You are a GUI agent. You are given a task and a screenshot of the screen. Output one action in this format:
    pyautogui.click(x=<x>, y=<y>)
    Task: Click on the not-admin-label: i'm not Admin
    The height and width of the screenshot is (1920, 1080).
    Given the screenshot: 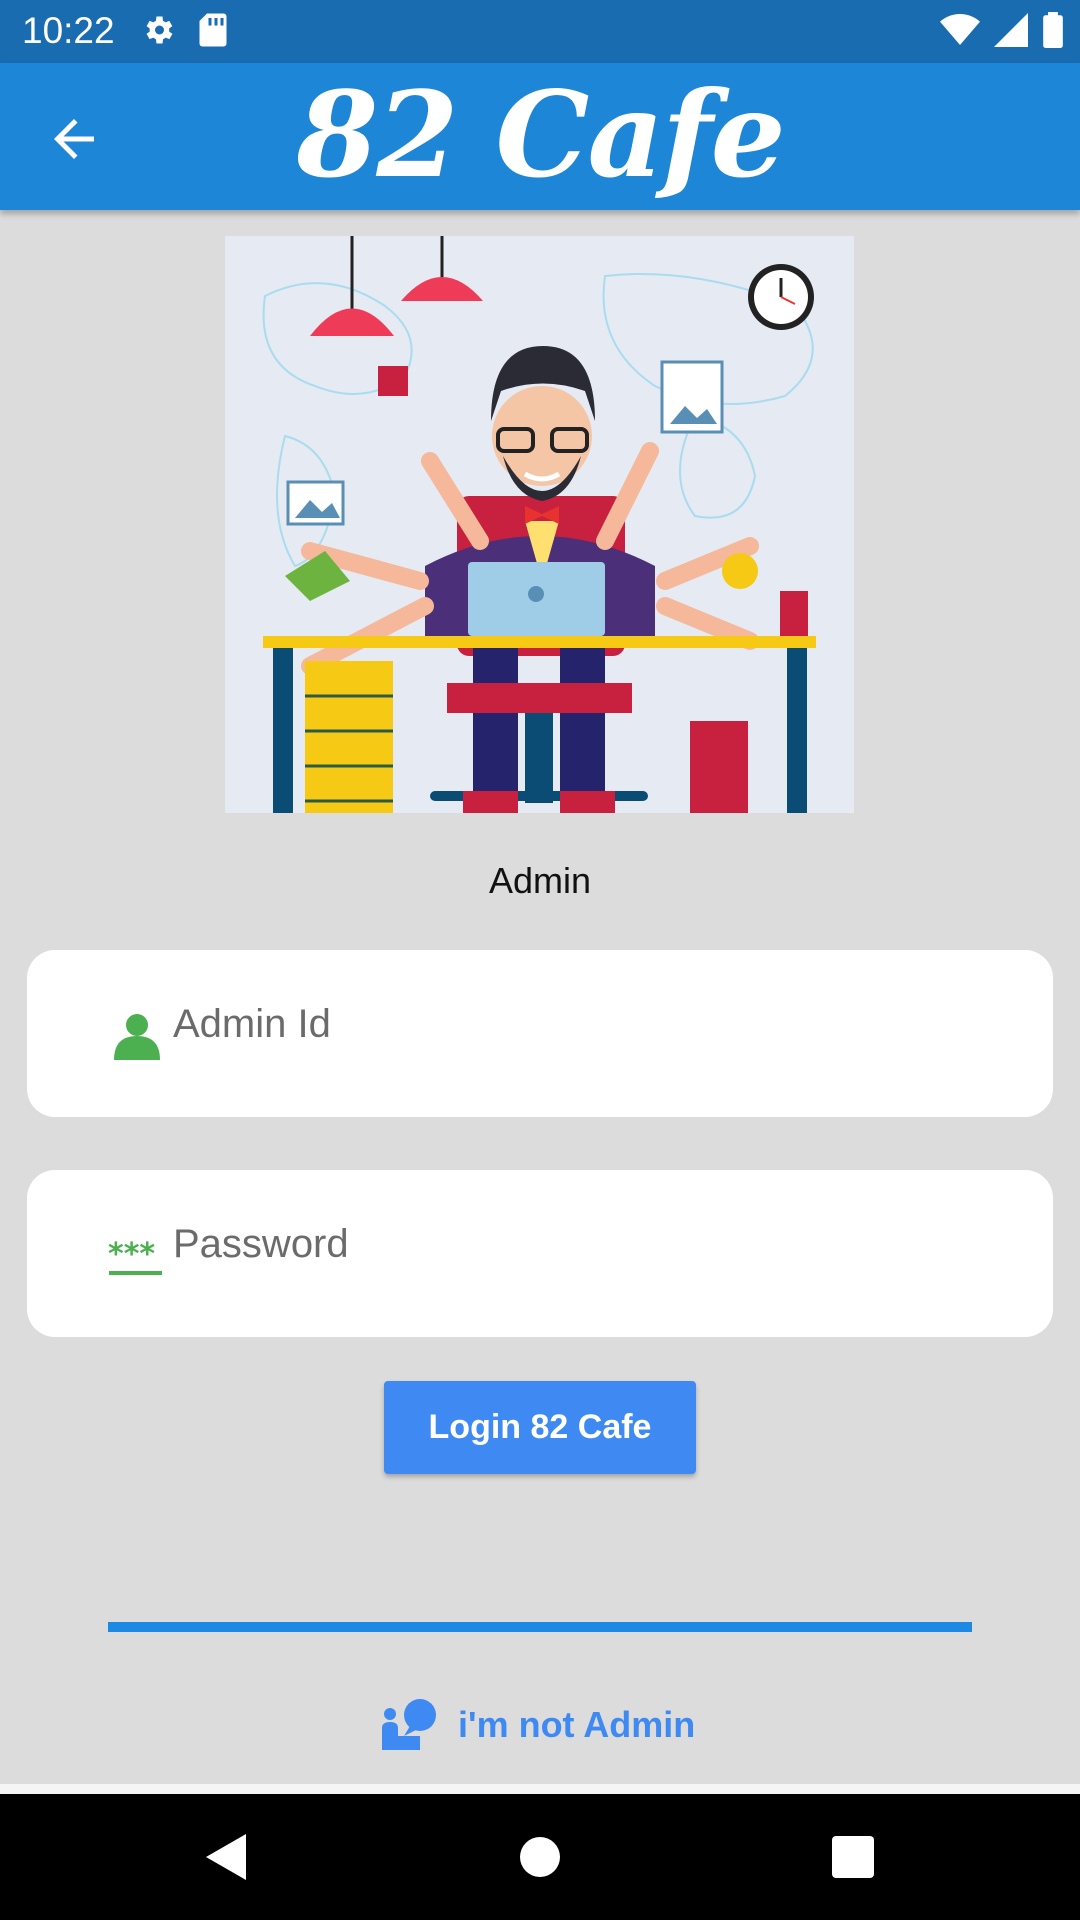 What is the action you would take?
    pyautogui.click(x=577, y=1724)
    